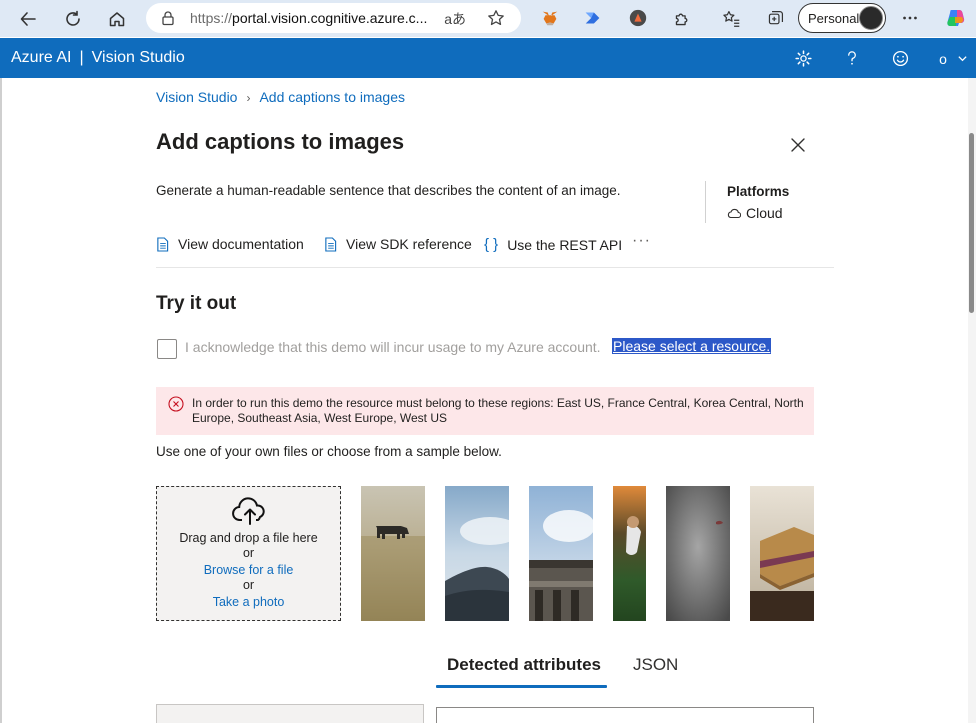 The width and height of the screenshot is (976, 723). Describe the element at coordinates (167, 349) in the screenshot. I see `acknowledge-checkbox` at that location.